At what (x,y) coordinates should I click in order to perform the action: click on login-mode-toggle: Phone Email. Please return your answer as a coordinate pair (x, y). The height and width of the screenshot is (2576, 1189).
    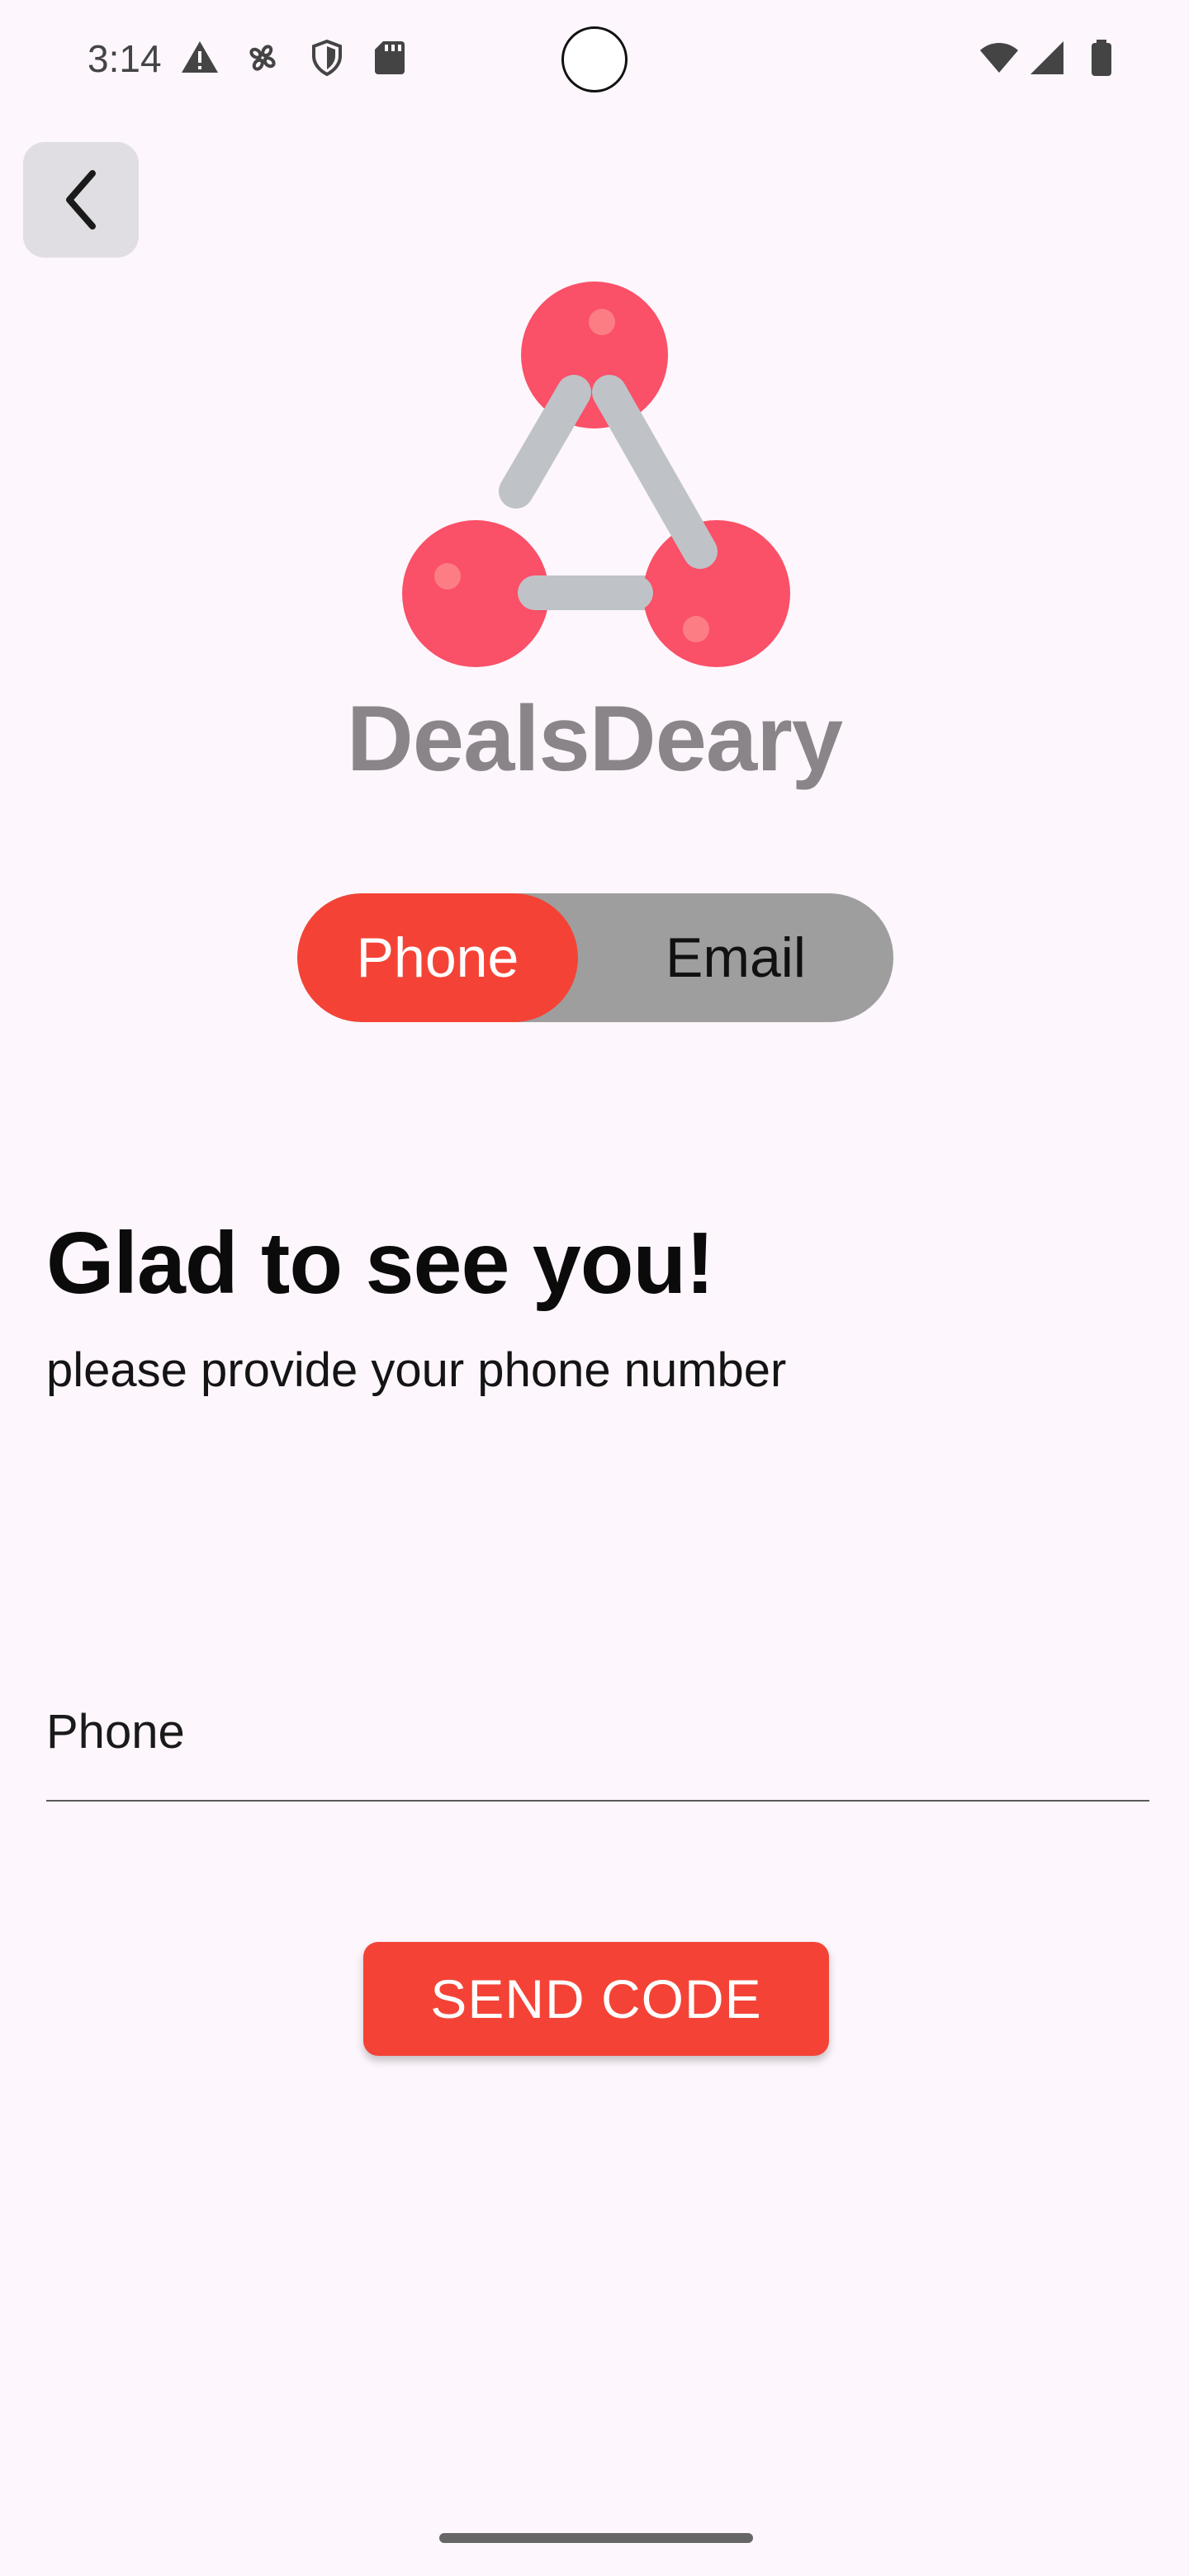
    Looking at the image, I should click on (595, 957).